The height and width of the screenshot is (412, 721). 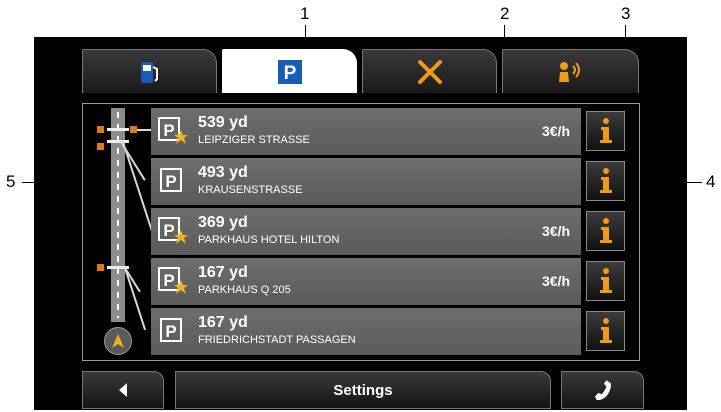 I want to click on fuel-pump-icon, so click(x=149, y=72).